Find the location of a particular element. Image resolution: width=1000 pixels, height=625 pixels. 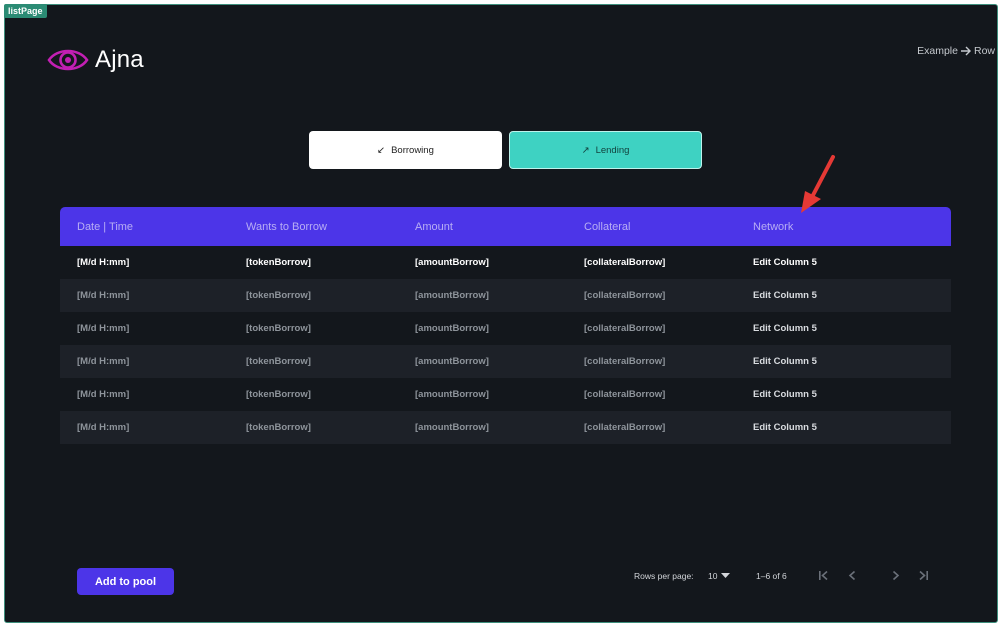

chevron-right-icon is located at coordinates (895, 578).